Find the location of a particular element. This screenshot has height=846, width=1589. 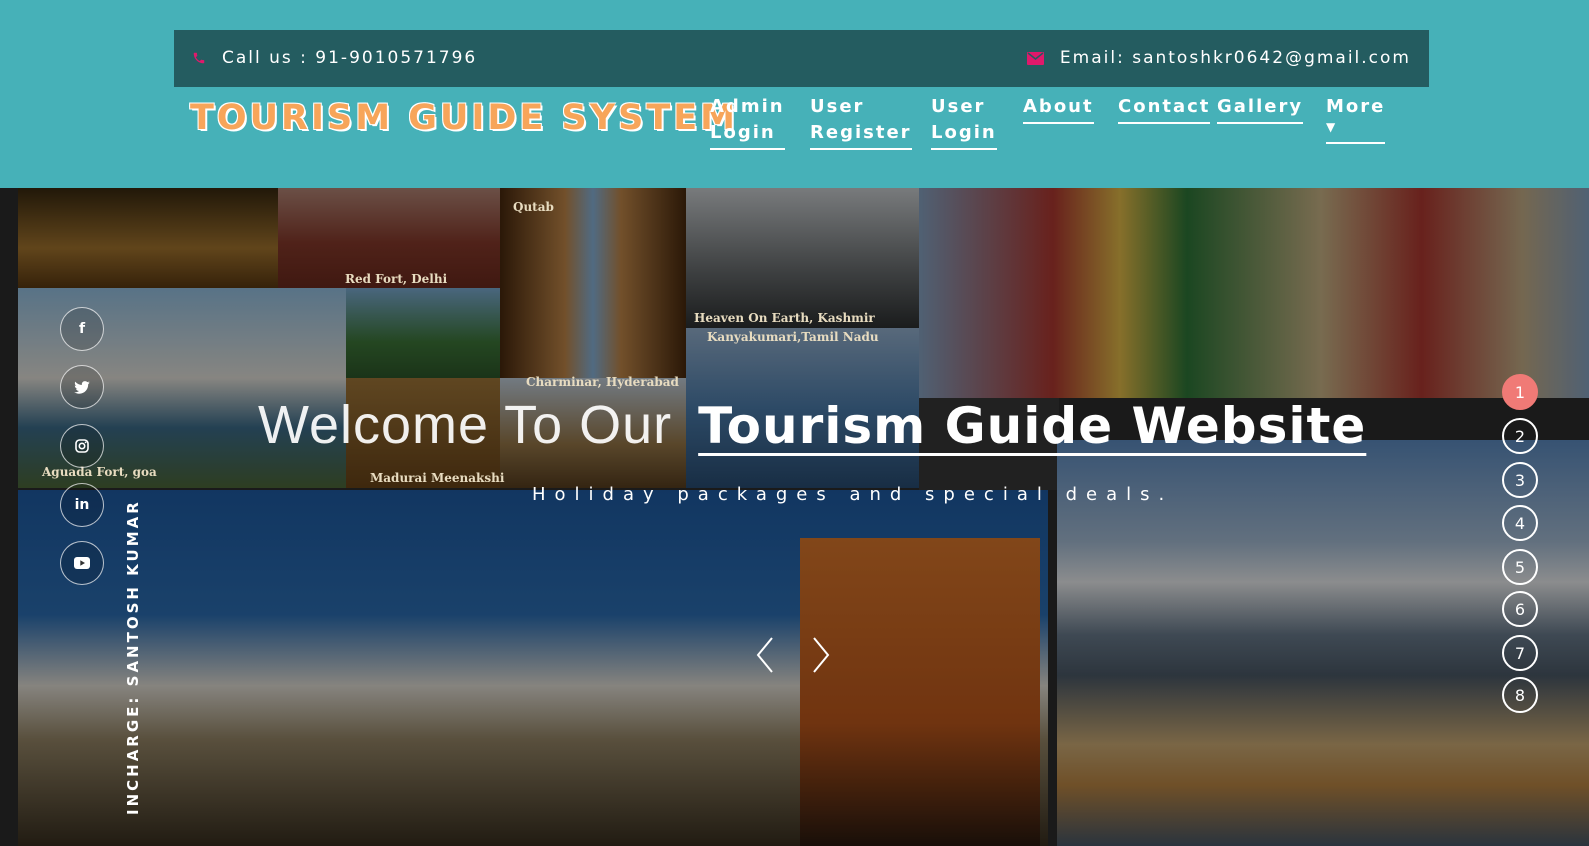

slide-dot: 3 is located at coordinates (1520, 480).